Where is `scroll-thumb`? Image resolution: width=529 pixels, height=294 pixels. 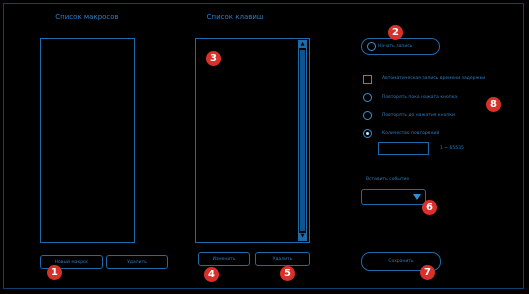 scroll-thumb is located at coordinates (302, 140).